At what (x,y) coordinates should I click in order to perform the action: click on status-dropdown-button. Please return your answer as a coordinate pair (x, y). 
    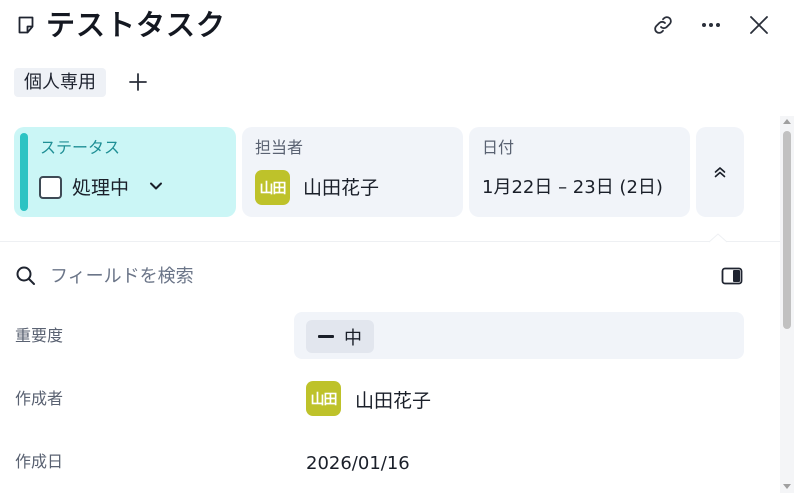
    Looking at the image, I should click on (156, 186).